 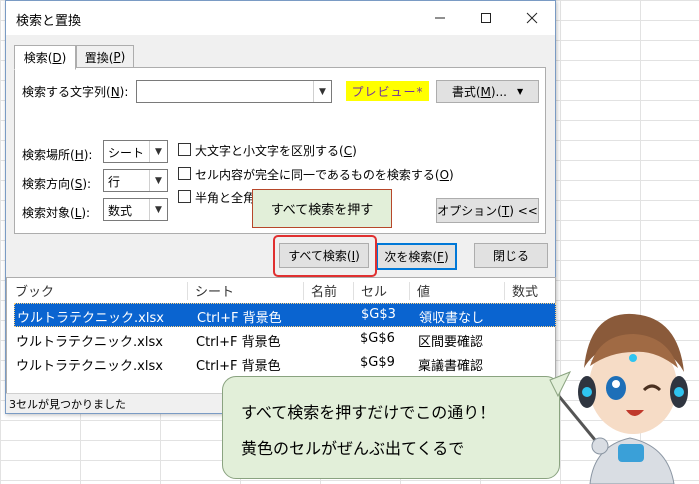 I want to click on direction-select: 行 ▼, so click(x=135, y=180).